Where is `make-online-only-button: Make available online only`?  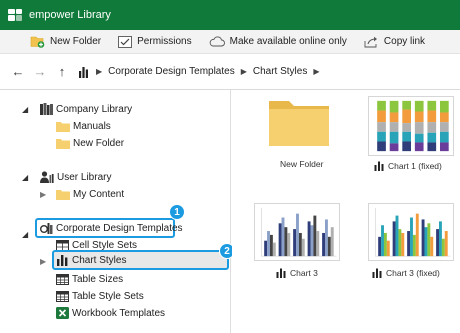
make-online-only-button: Make available online only is located at coordinates (278, 41).